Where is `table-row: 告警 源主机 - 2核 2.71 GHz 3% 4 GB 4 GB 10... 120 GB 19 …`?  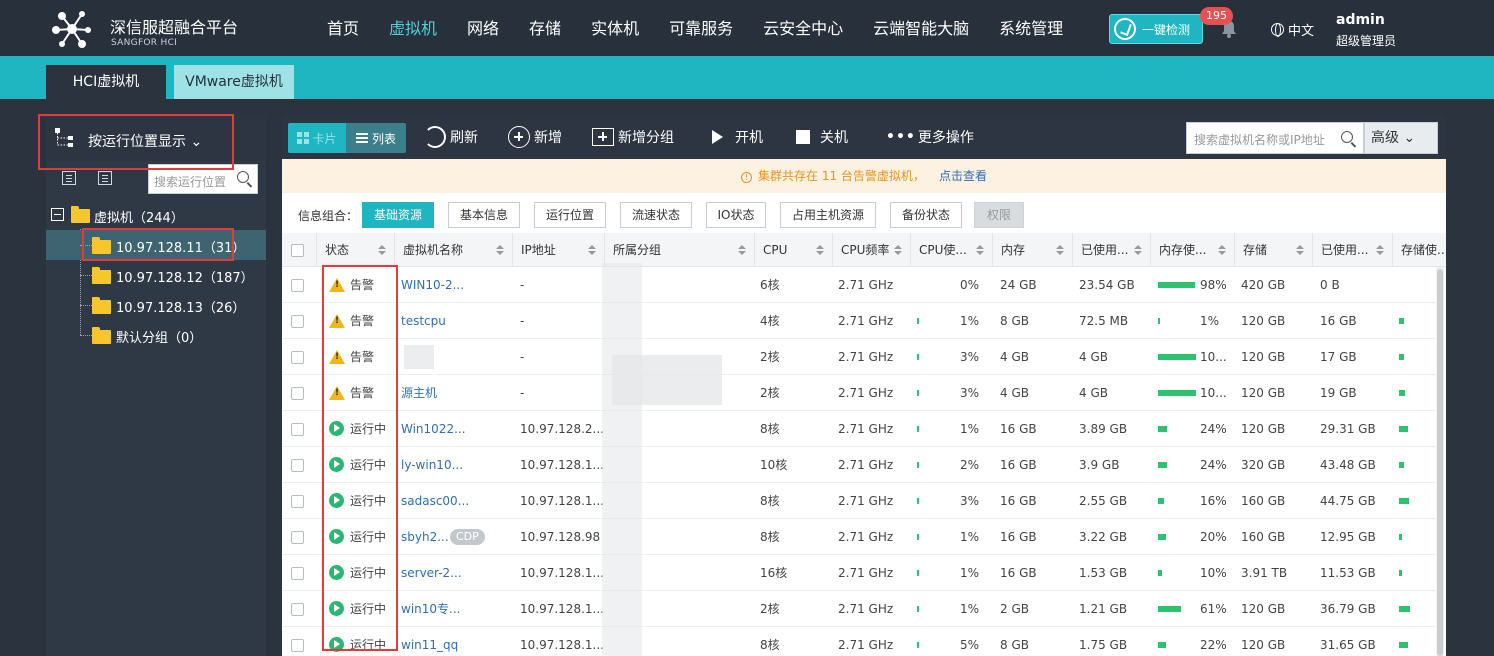 table-row: 告警 源主机 - 2核 2.71 GHz 3% 4 GB 4 GB 10... 120 GB 19 … is located at coordinates (859, 393).